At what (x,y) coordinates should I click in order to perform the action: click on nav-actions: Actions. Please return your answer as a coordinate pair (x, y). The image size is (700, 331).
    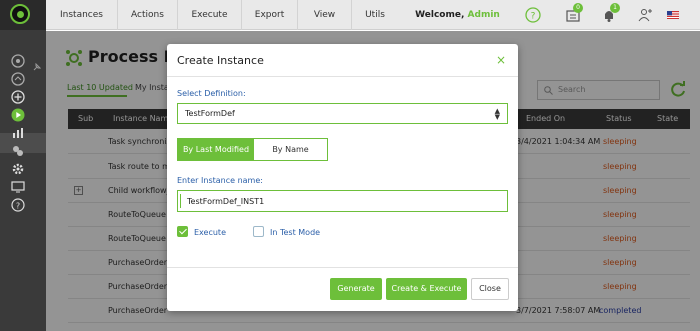
    Looking at the image, I should click on (148, 15).